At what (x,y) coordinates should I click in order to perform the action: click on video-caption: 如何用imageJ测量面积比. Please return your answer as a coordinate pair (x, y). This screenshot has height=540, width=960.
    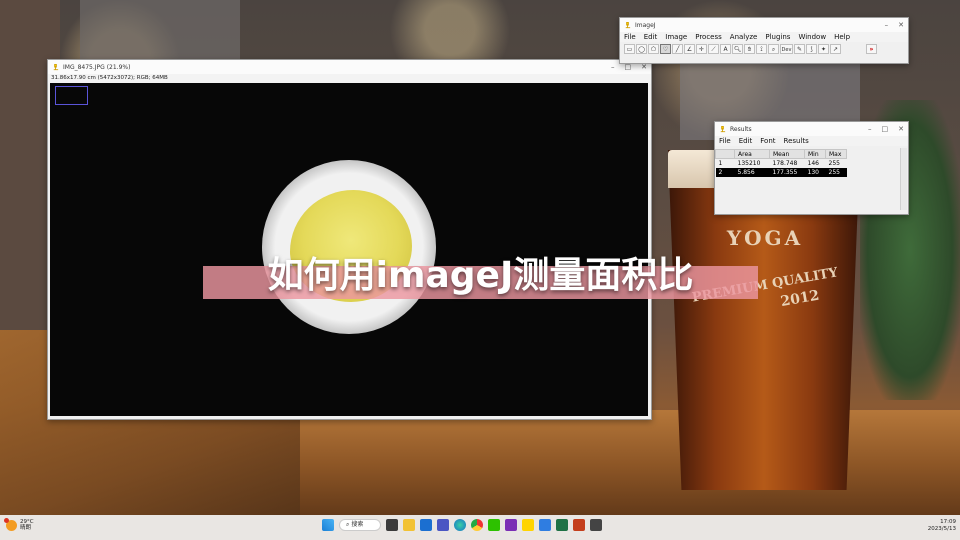
    Looking at the image, I should click on (480, 275).